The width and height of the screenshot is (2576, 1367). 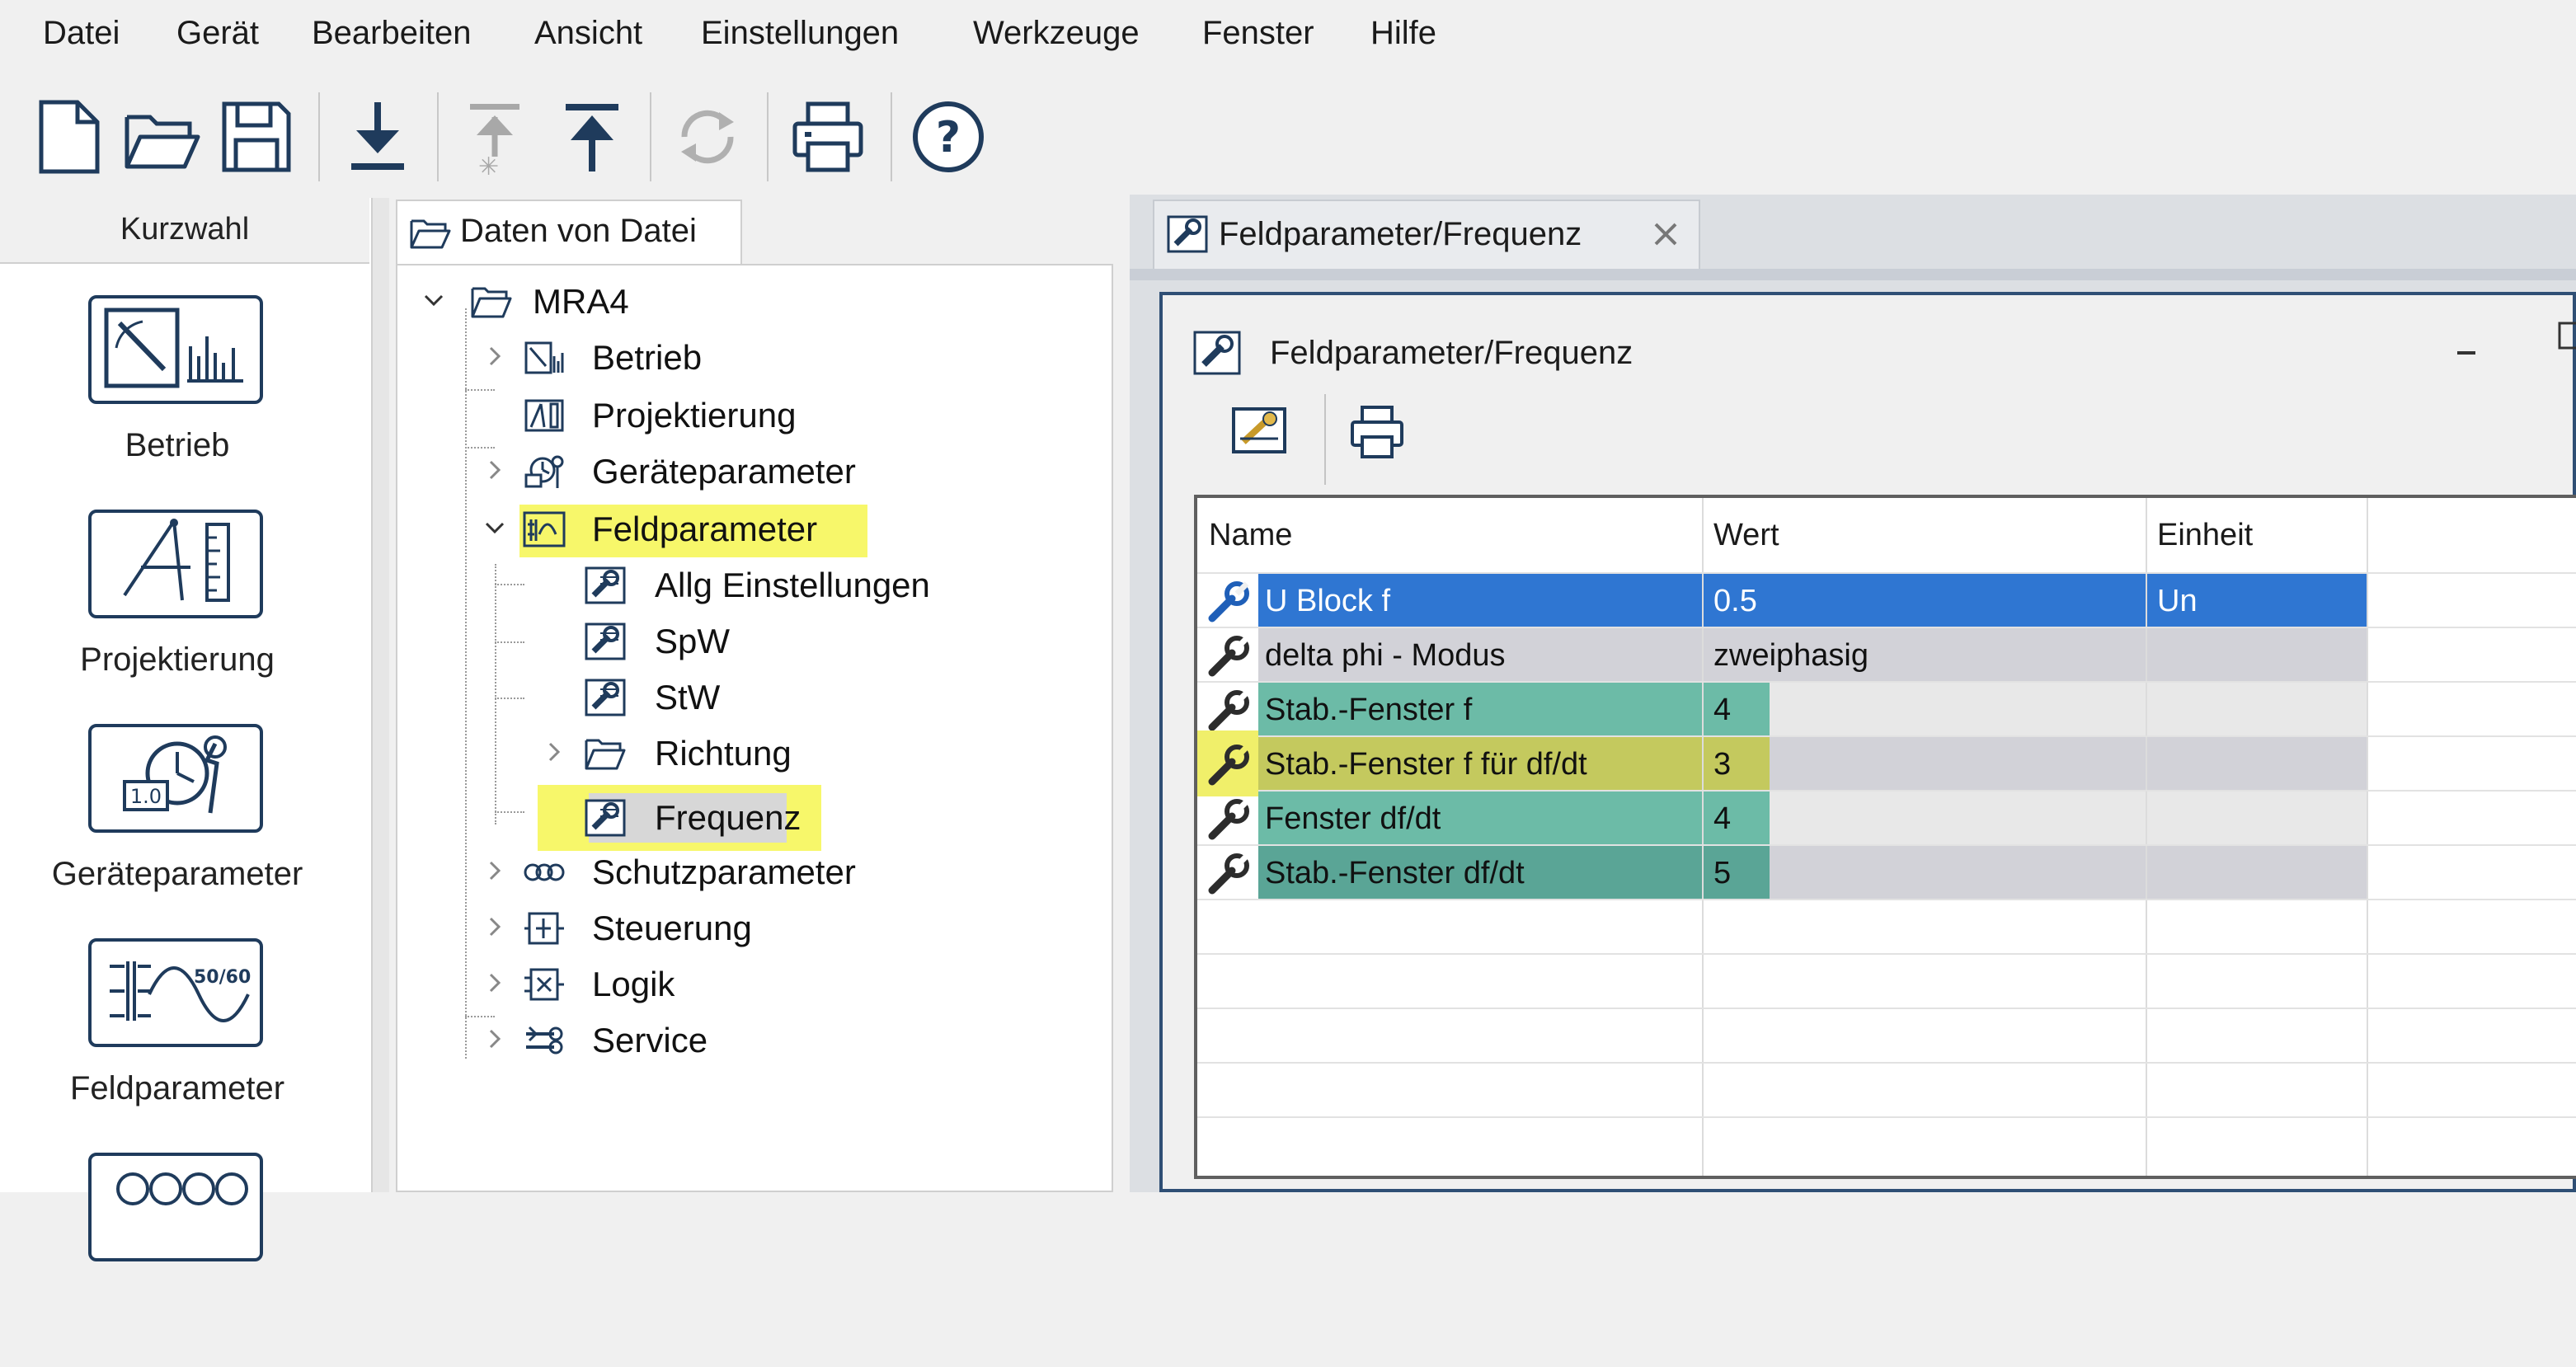 I want to click on column-header-wert: Wert, so click(x=1746, y=535).